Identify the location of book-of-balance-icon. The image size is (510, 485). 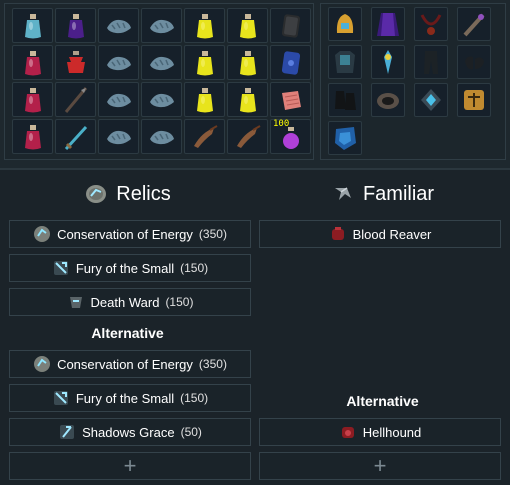
(474, 100).